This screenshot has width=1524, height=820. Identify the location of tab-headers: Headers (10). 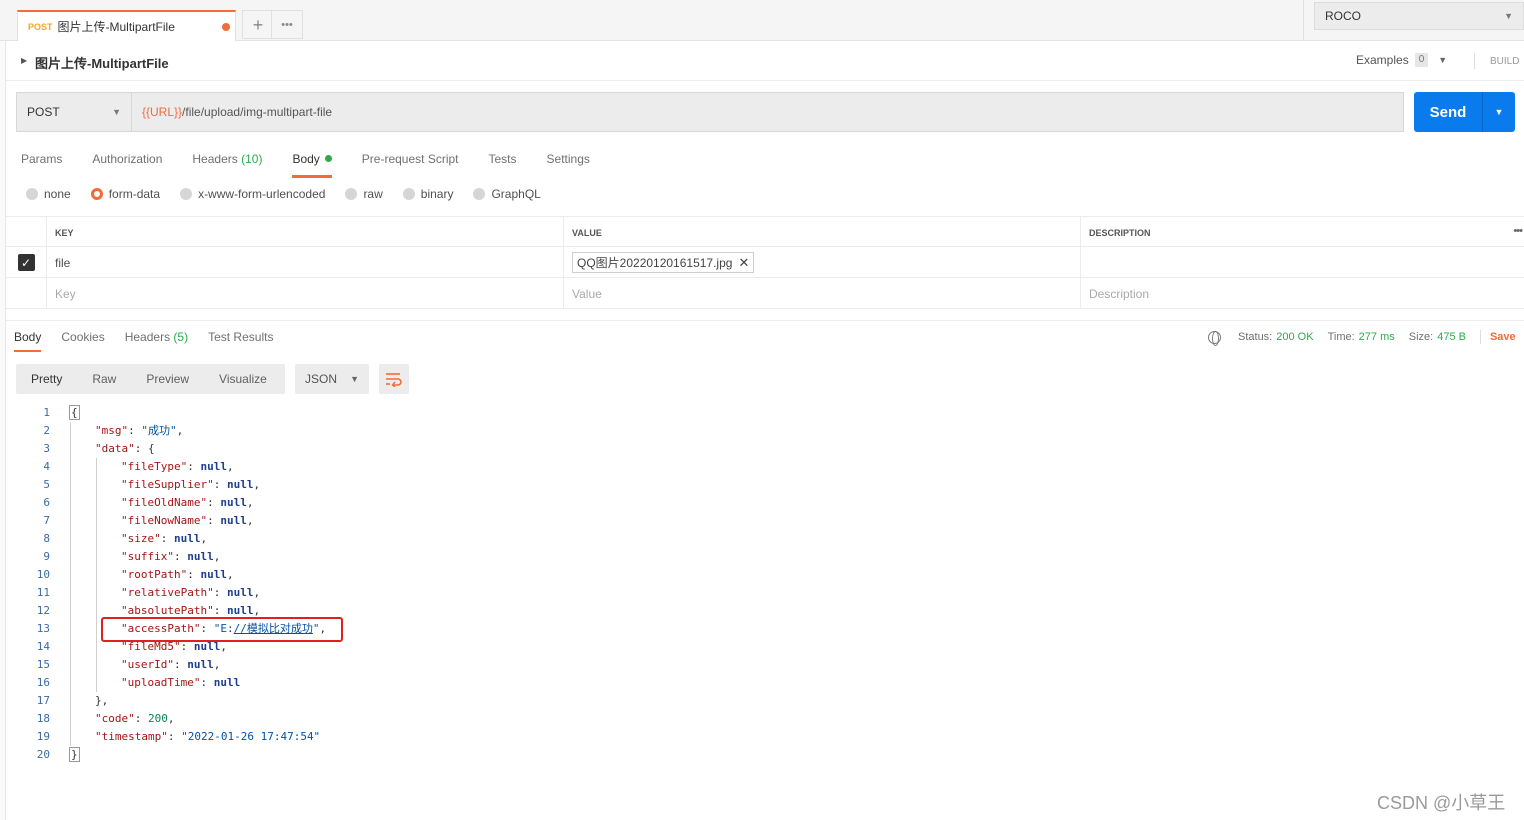
(227, 161).